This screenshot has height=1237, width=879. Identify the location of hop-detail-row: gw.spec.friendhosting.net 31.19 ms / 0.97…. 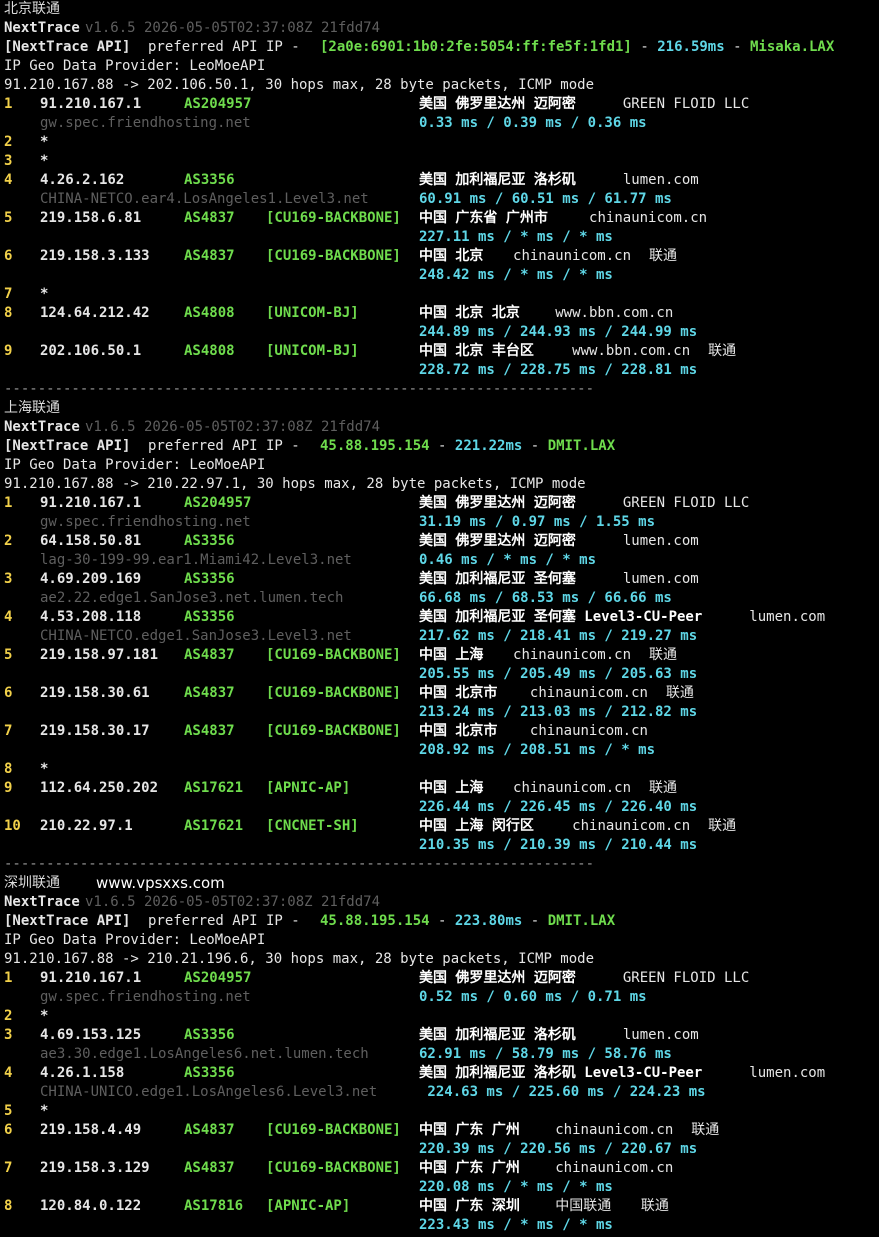
(441, 522).